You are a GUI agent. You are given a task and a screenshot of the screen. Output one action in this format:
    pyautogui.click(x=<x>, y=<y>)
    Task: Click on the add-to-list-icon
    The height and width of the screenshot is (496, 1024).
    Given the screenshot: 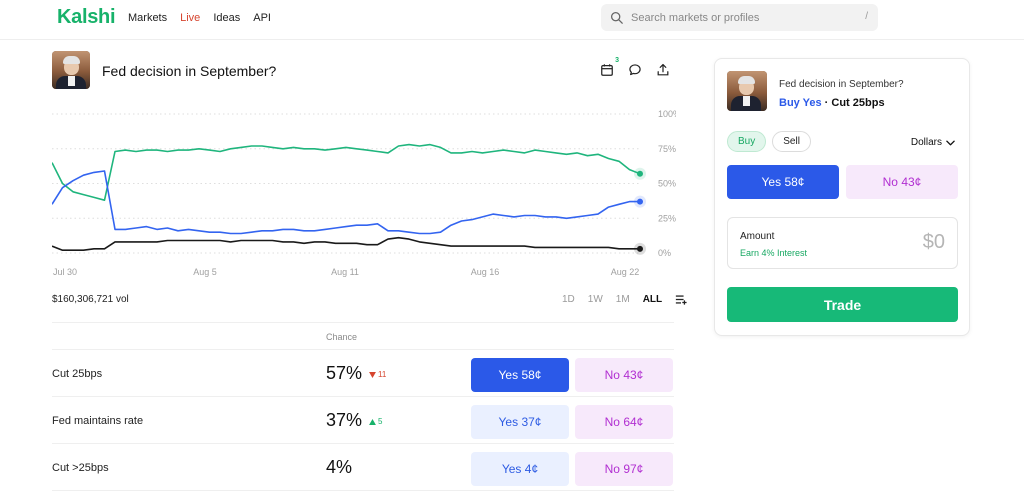 What is the action you would take?
    pyautogui.click(x=681, y=299)
    